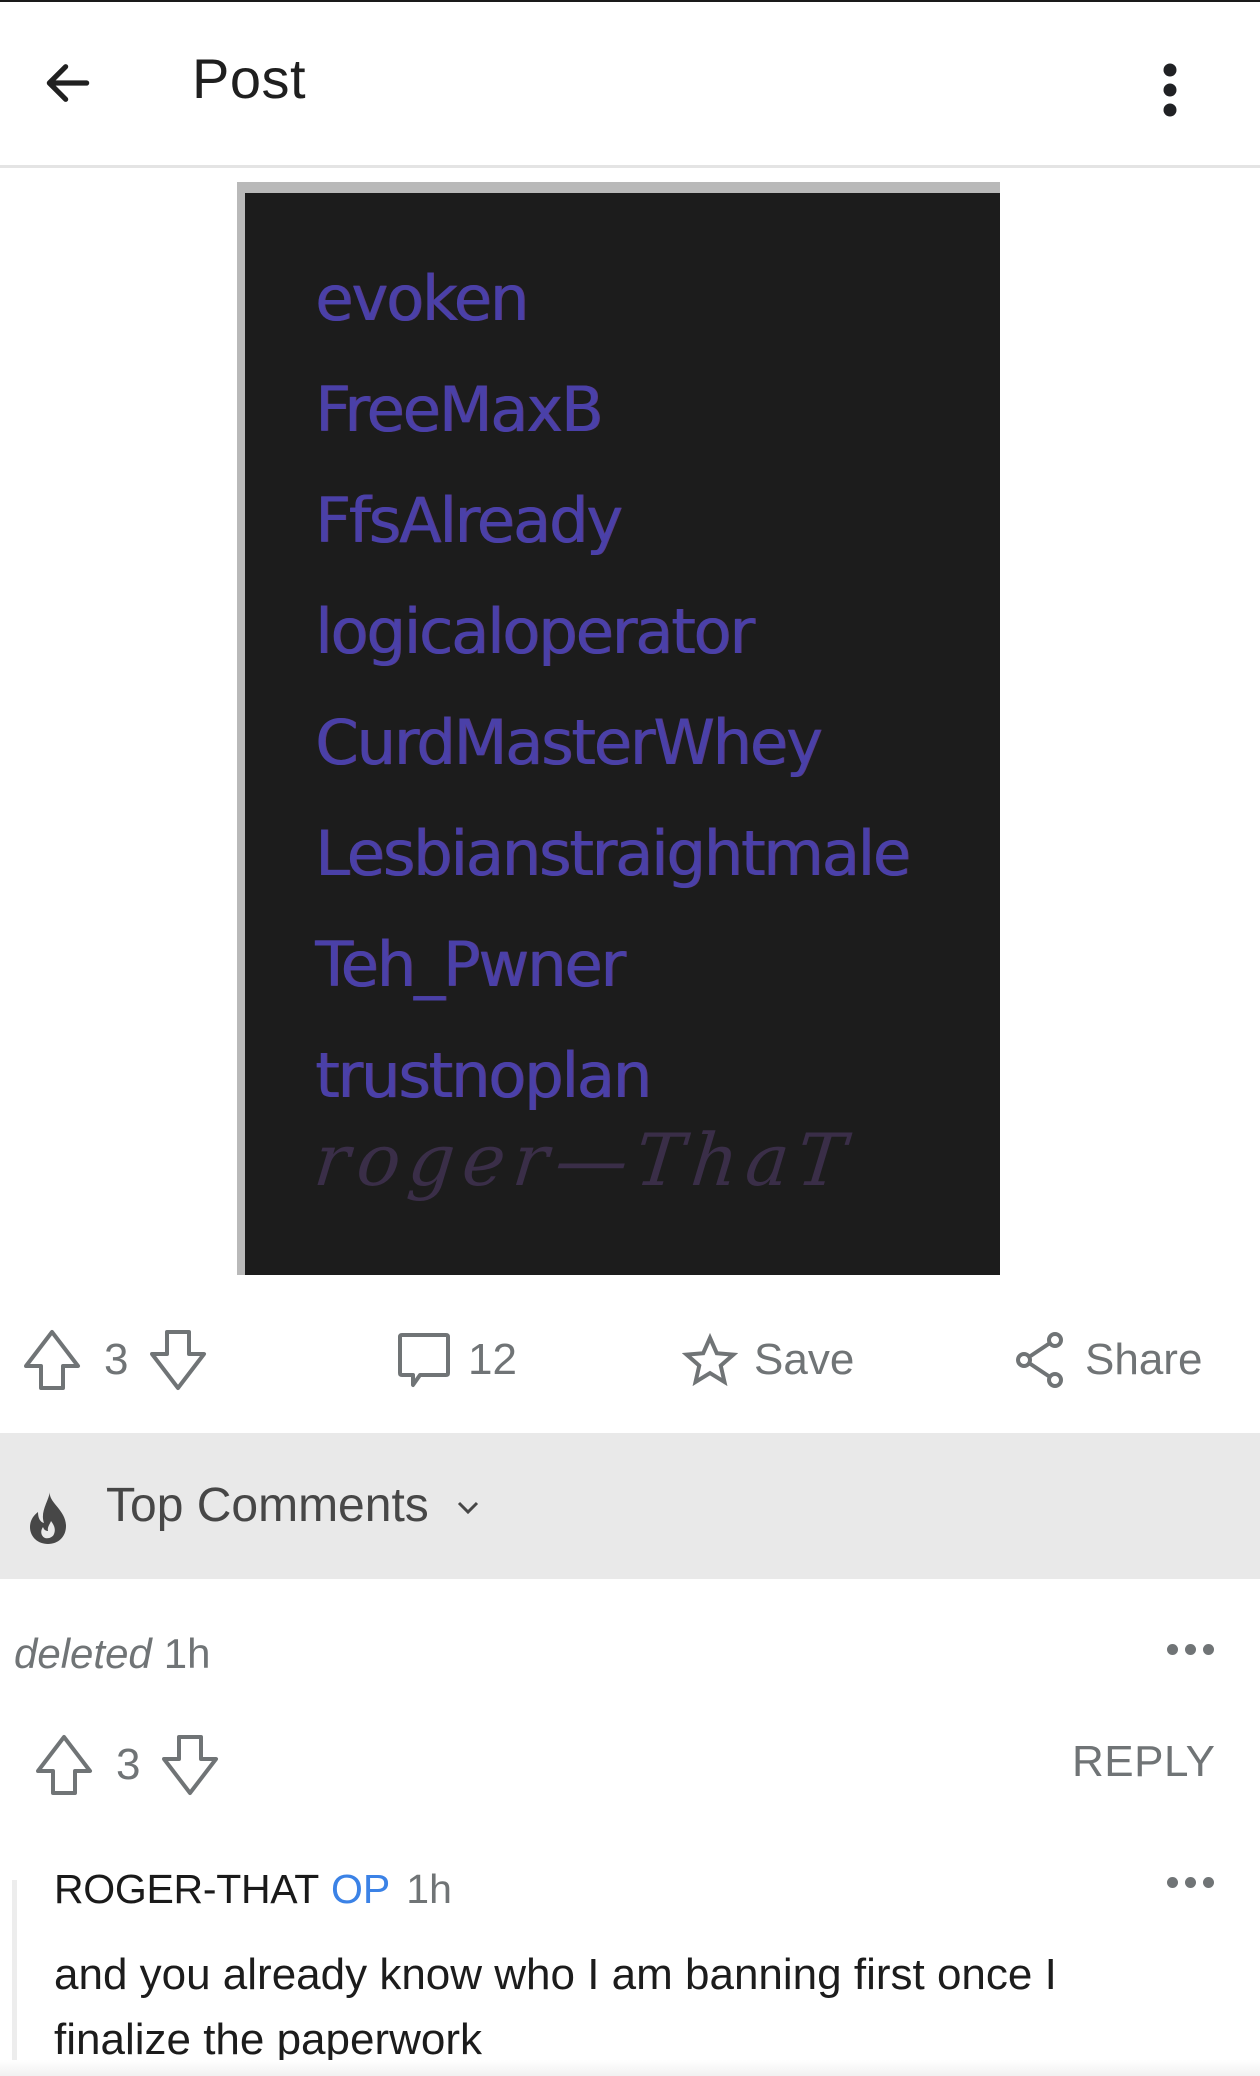 This screenshot has height=2076, width=1260. Describe the element at coordinates (468, 1508) in the screenshot. I see `chevron-down-icon` at that location.